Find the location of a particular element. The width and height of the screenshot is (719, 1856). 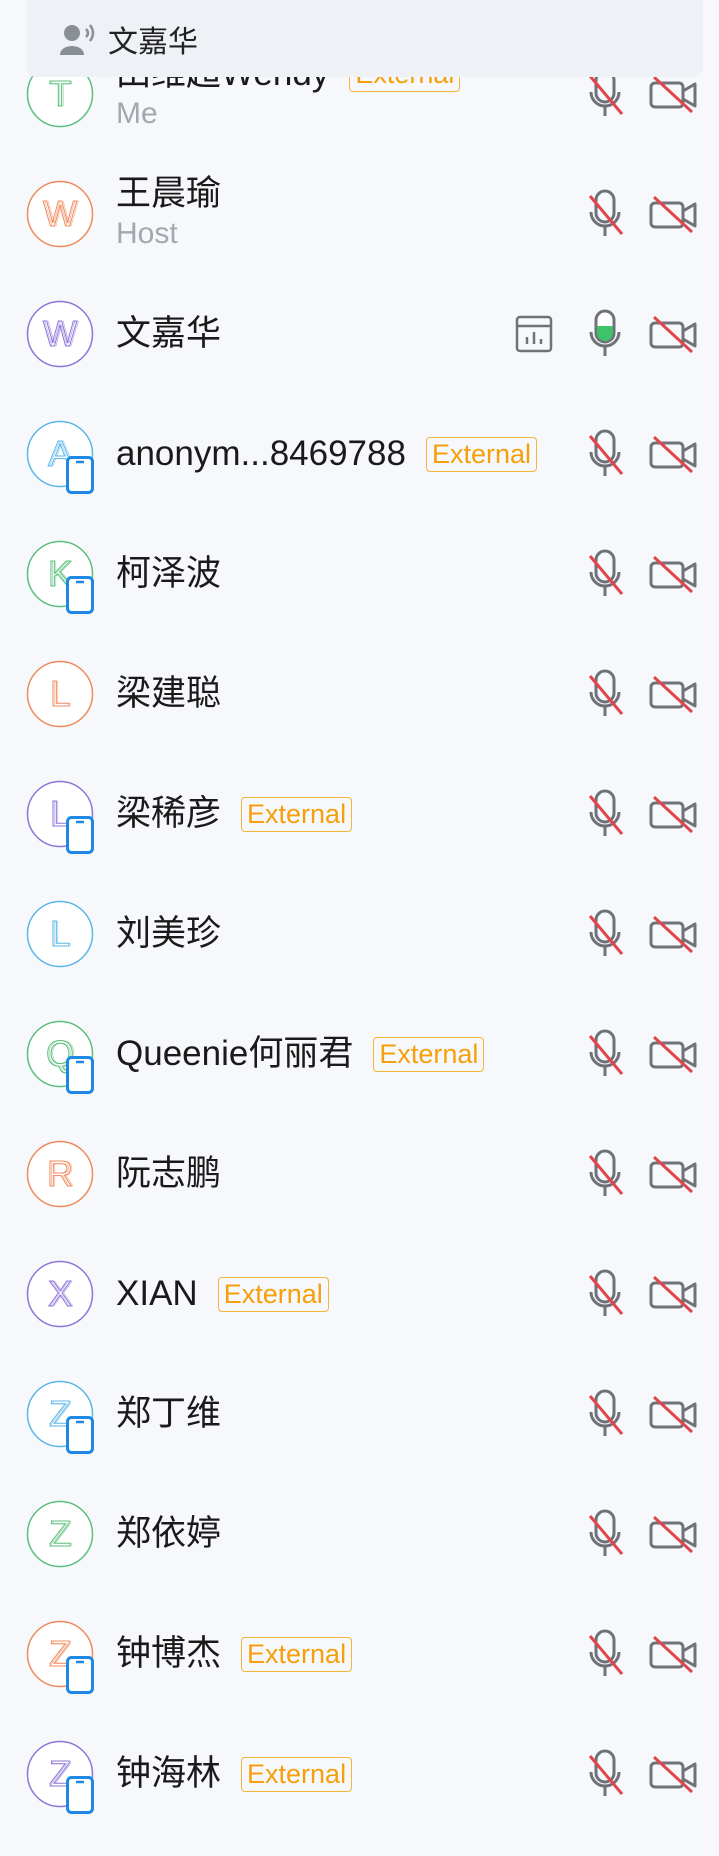

participant-row: W W 文嘉华 is located at coordinates (359, 360).